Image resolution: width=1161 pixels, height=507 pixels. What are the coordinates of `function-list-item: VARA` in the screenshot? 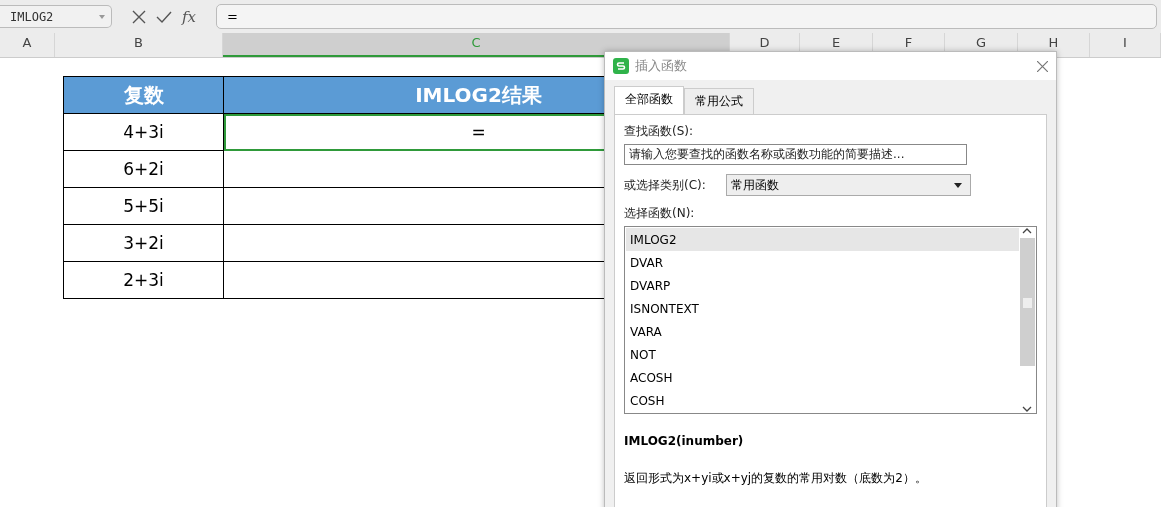 It's located at (822, 331).